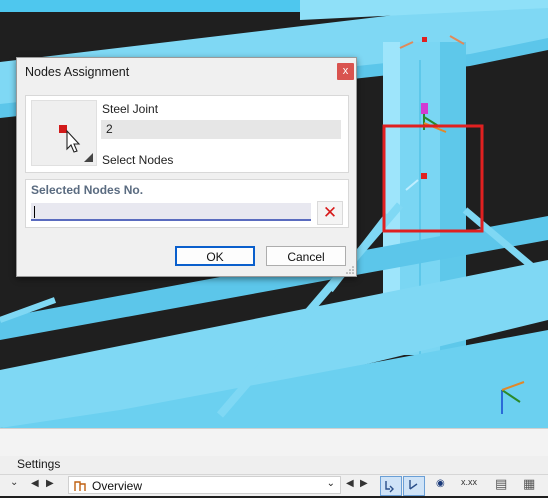  What do you see at coordinates (117, 486) in the screenshot?
I see `view-combo-text: Overview` at bounding box center [117, 486].